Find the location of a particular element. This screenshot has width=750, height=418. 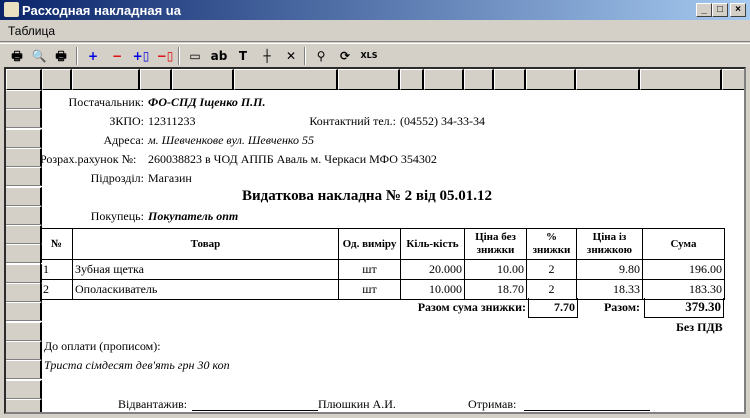

phone-label: Контактний тел.: is located at coordinates (352, 121).